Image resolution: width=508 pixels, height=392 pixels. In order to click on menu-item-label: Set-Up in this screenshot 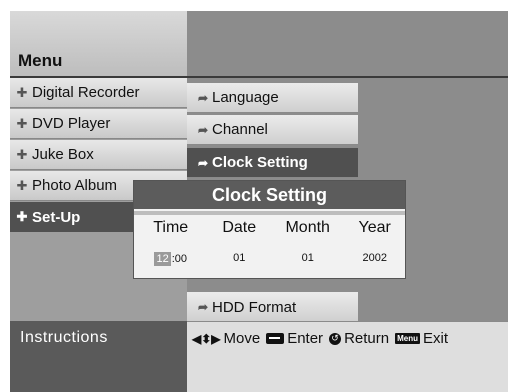, I will do `click(56, 217)`.